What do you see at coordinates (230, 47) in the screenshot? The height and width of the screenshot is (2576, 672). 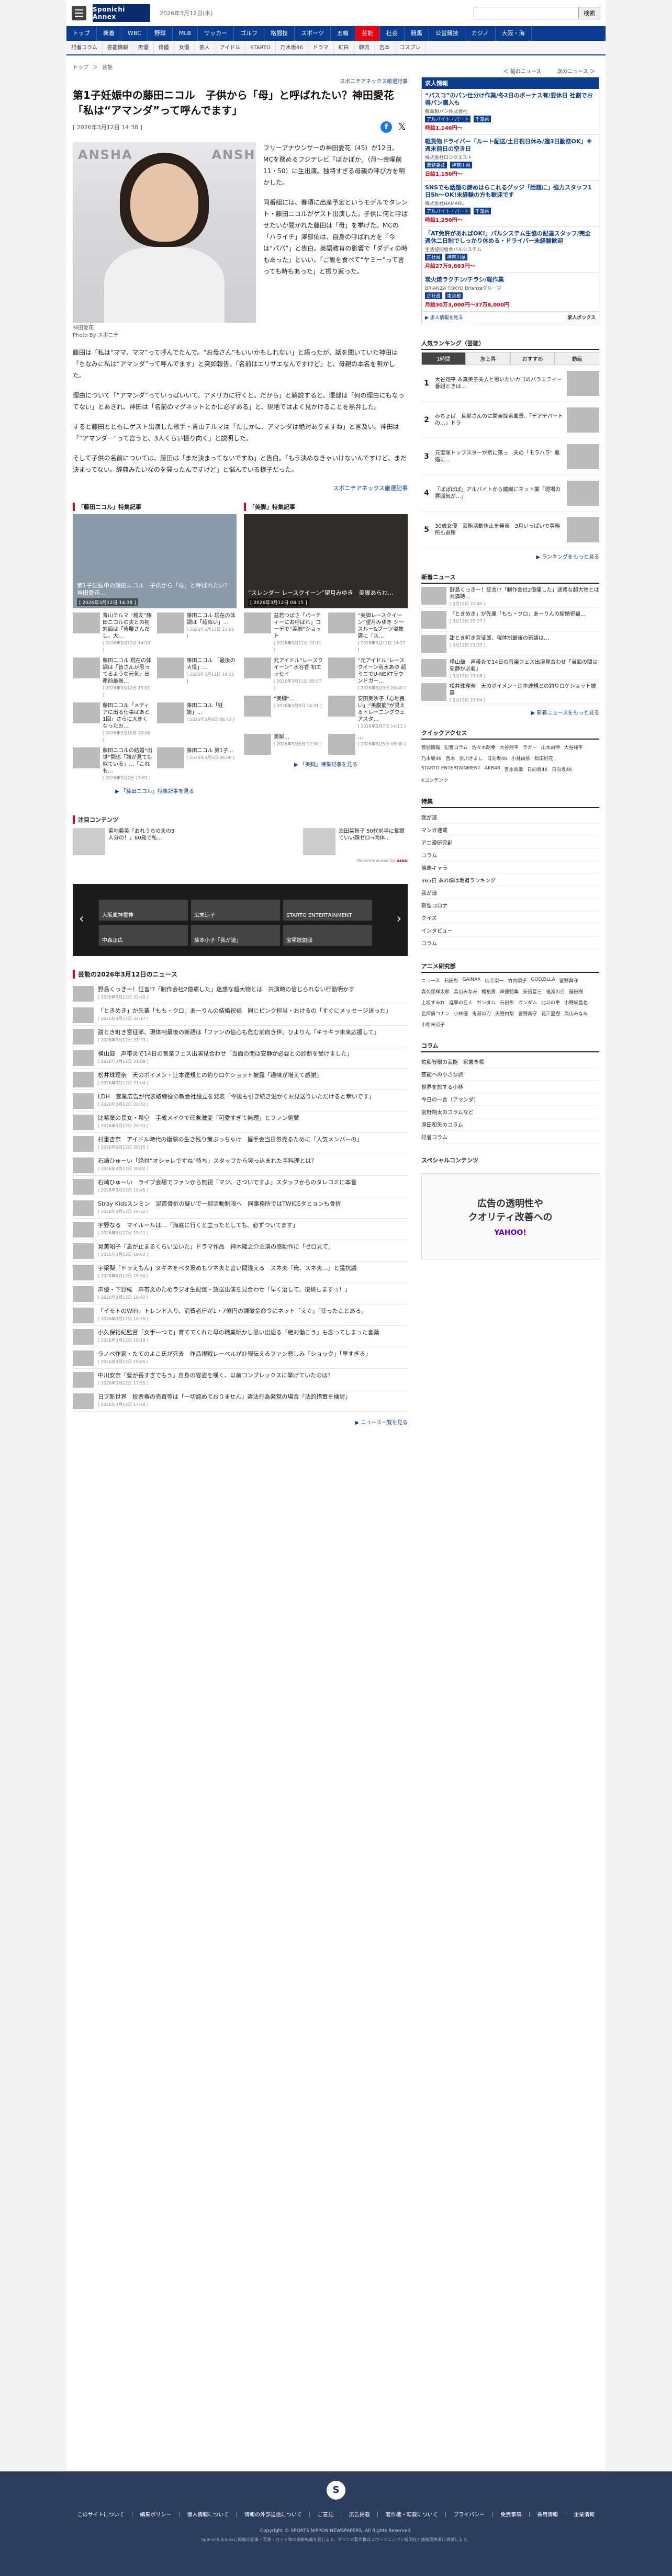 I see `subnav-item: アイドル` at bounding box center [230, 47].